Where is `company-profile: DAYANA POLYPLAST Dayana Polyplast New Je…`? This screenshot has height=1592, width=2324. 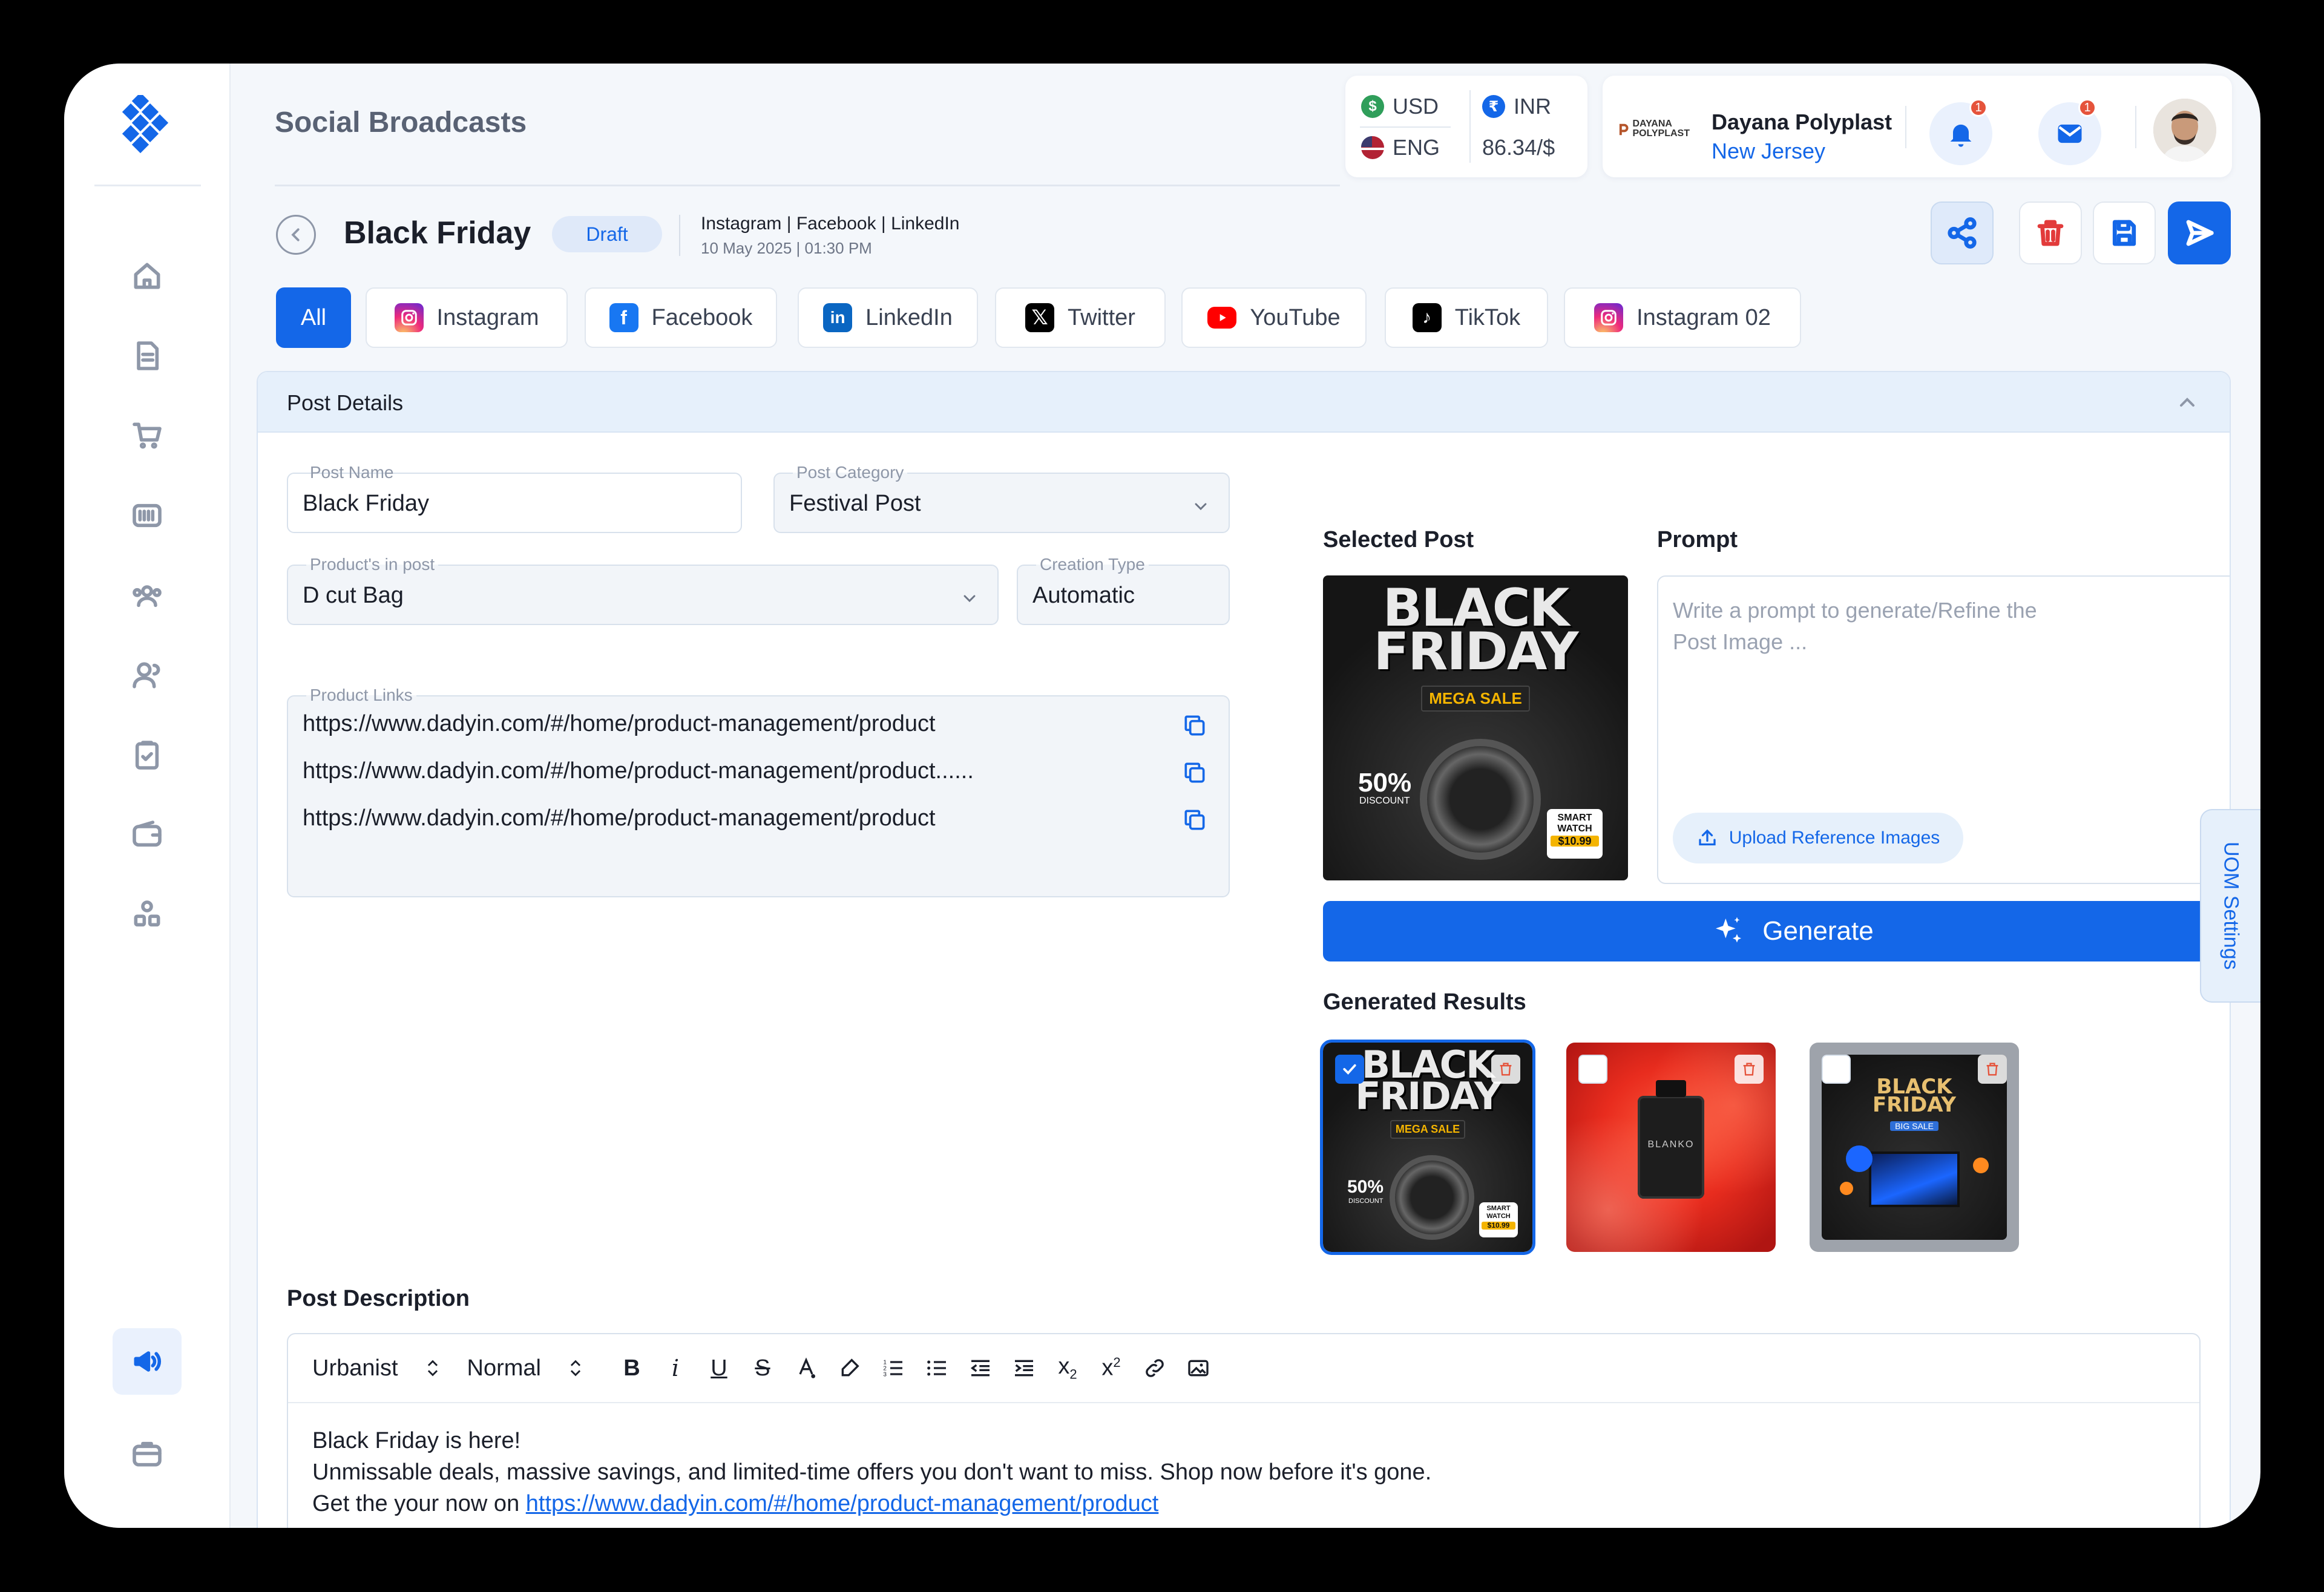
company-profile: DAYANA POLYPLAST Dayana Polyplast New Je… is located at coordinates (1917, 126).